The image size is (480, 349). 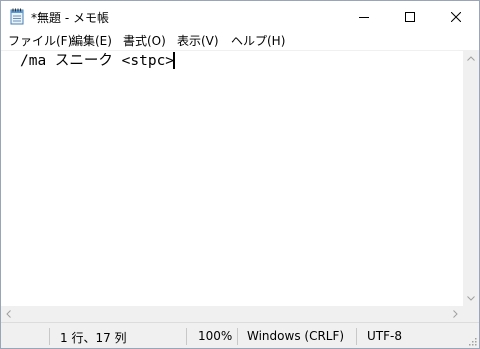 I want to click on horizontal-scrollbar, so click(x=232, y=314).